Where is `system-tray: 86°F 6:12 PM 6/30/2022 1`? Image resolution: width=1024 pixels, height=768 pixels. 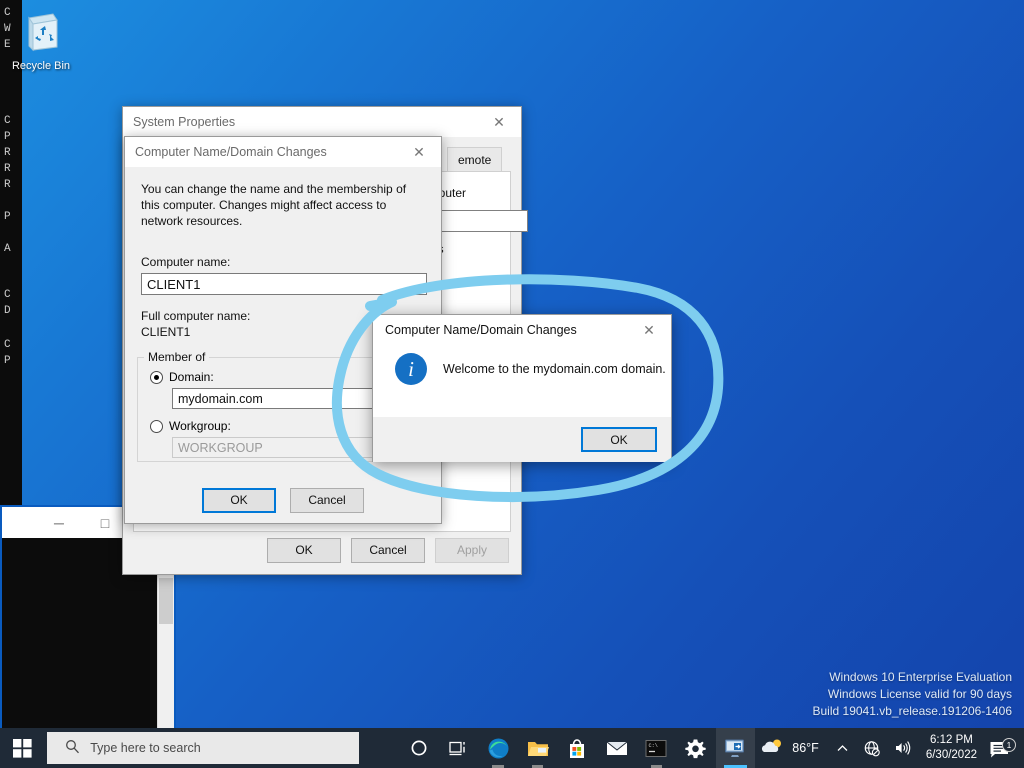
system-tray: 86°F 6:12 PM 6/30/2022 1 is located at coordinates (889, 748).